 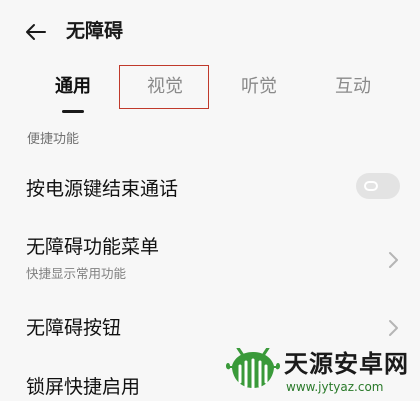 What do you see at coordinates (102, 189) in the screenshot?
I see `setting-title: 按电源键结束通话` at bounding box center [102, 189].